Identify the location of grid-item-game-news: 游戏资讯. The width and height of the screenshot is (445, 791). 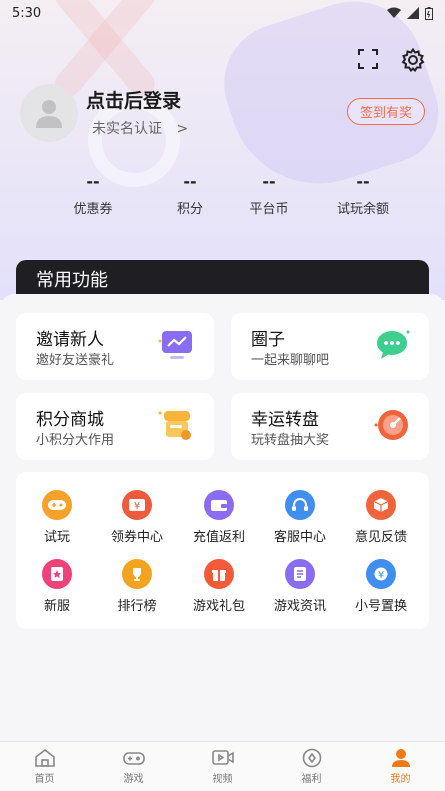
(300, 586).